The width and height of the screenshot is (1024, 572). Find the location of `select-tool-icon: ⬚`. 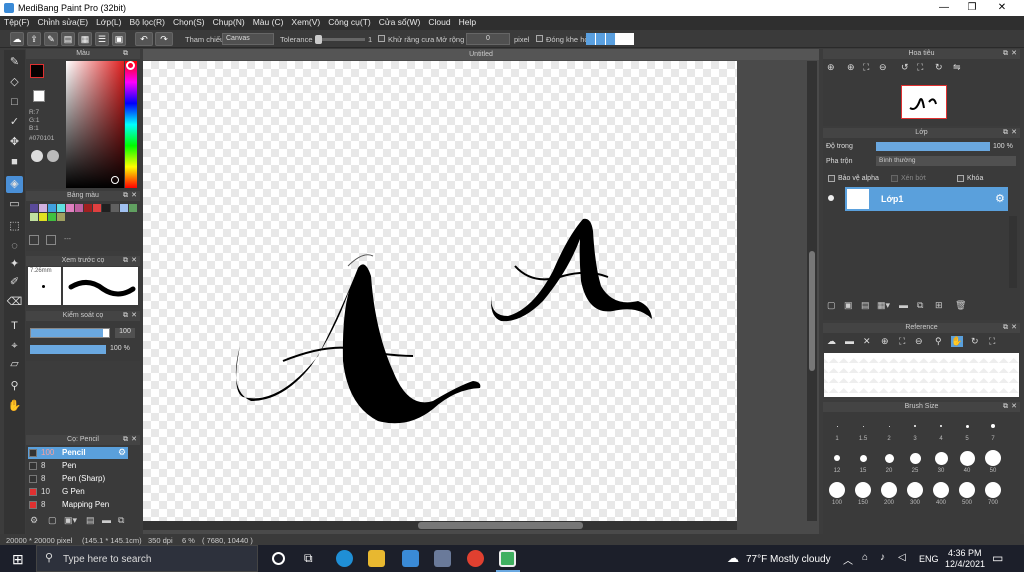

select-tool-icon: ⬚ is located at coordinates (14, 226).